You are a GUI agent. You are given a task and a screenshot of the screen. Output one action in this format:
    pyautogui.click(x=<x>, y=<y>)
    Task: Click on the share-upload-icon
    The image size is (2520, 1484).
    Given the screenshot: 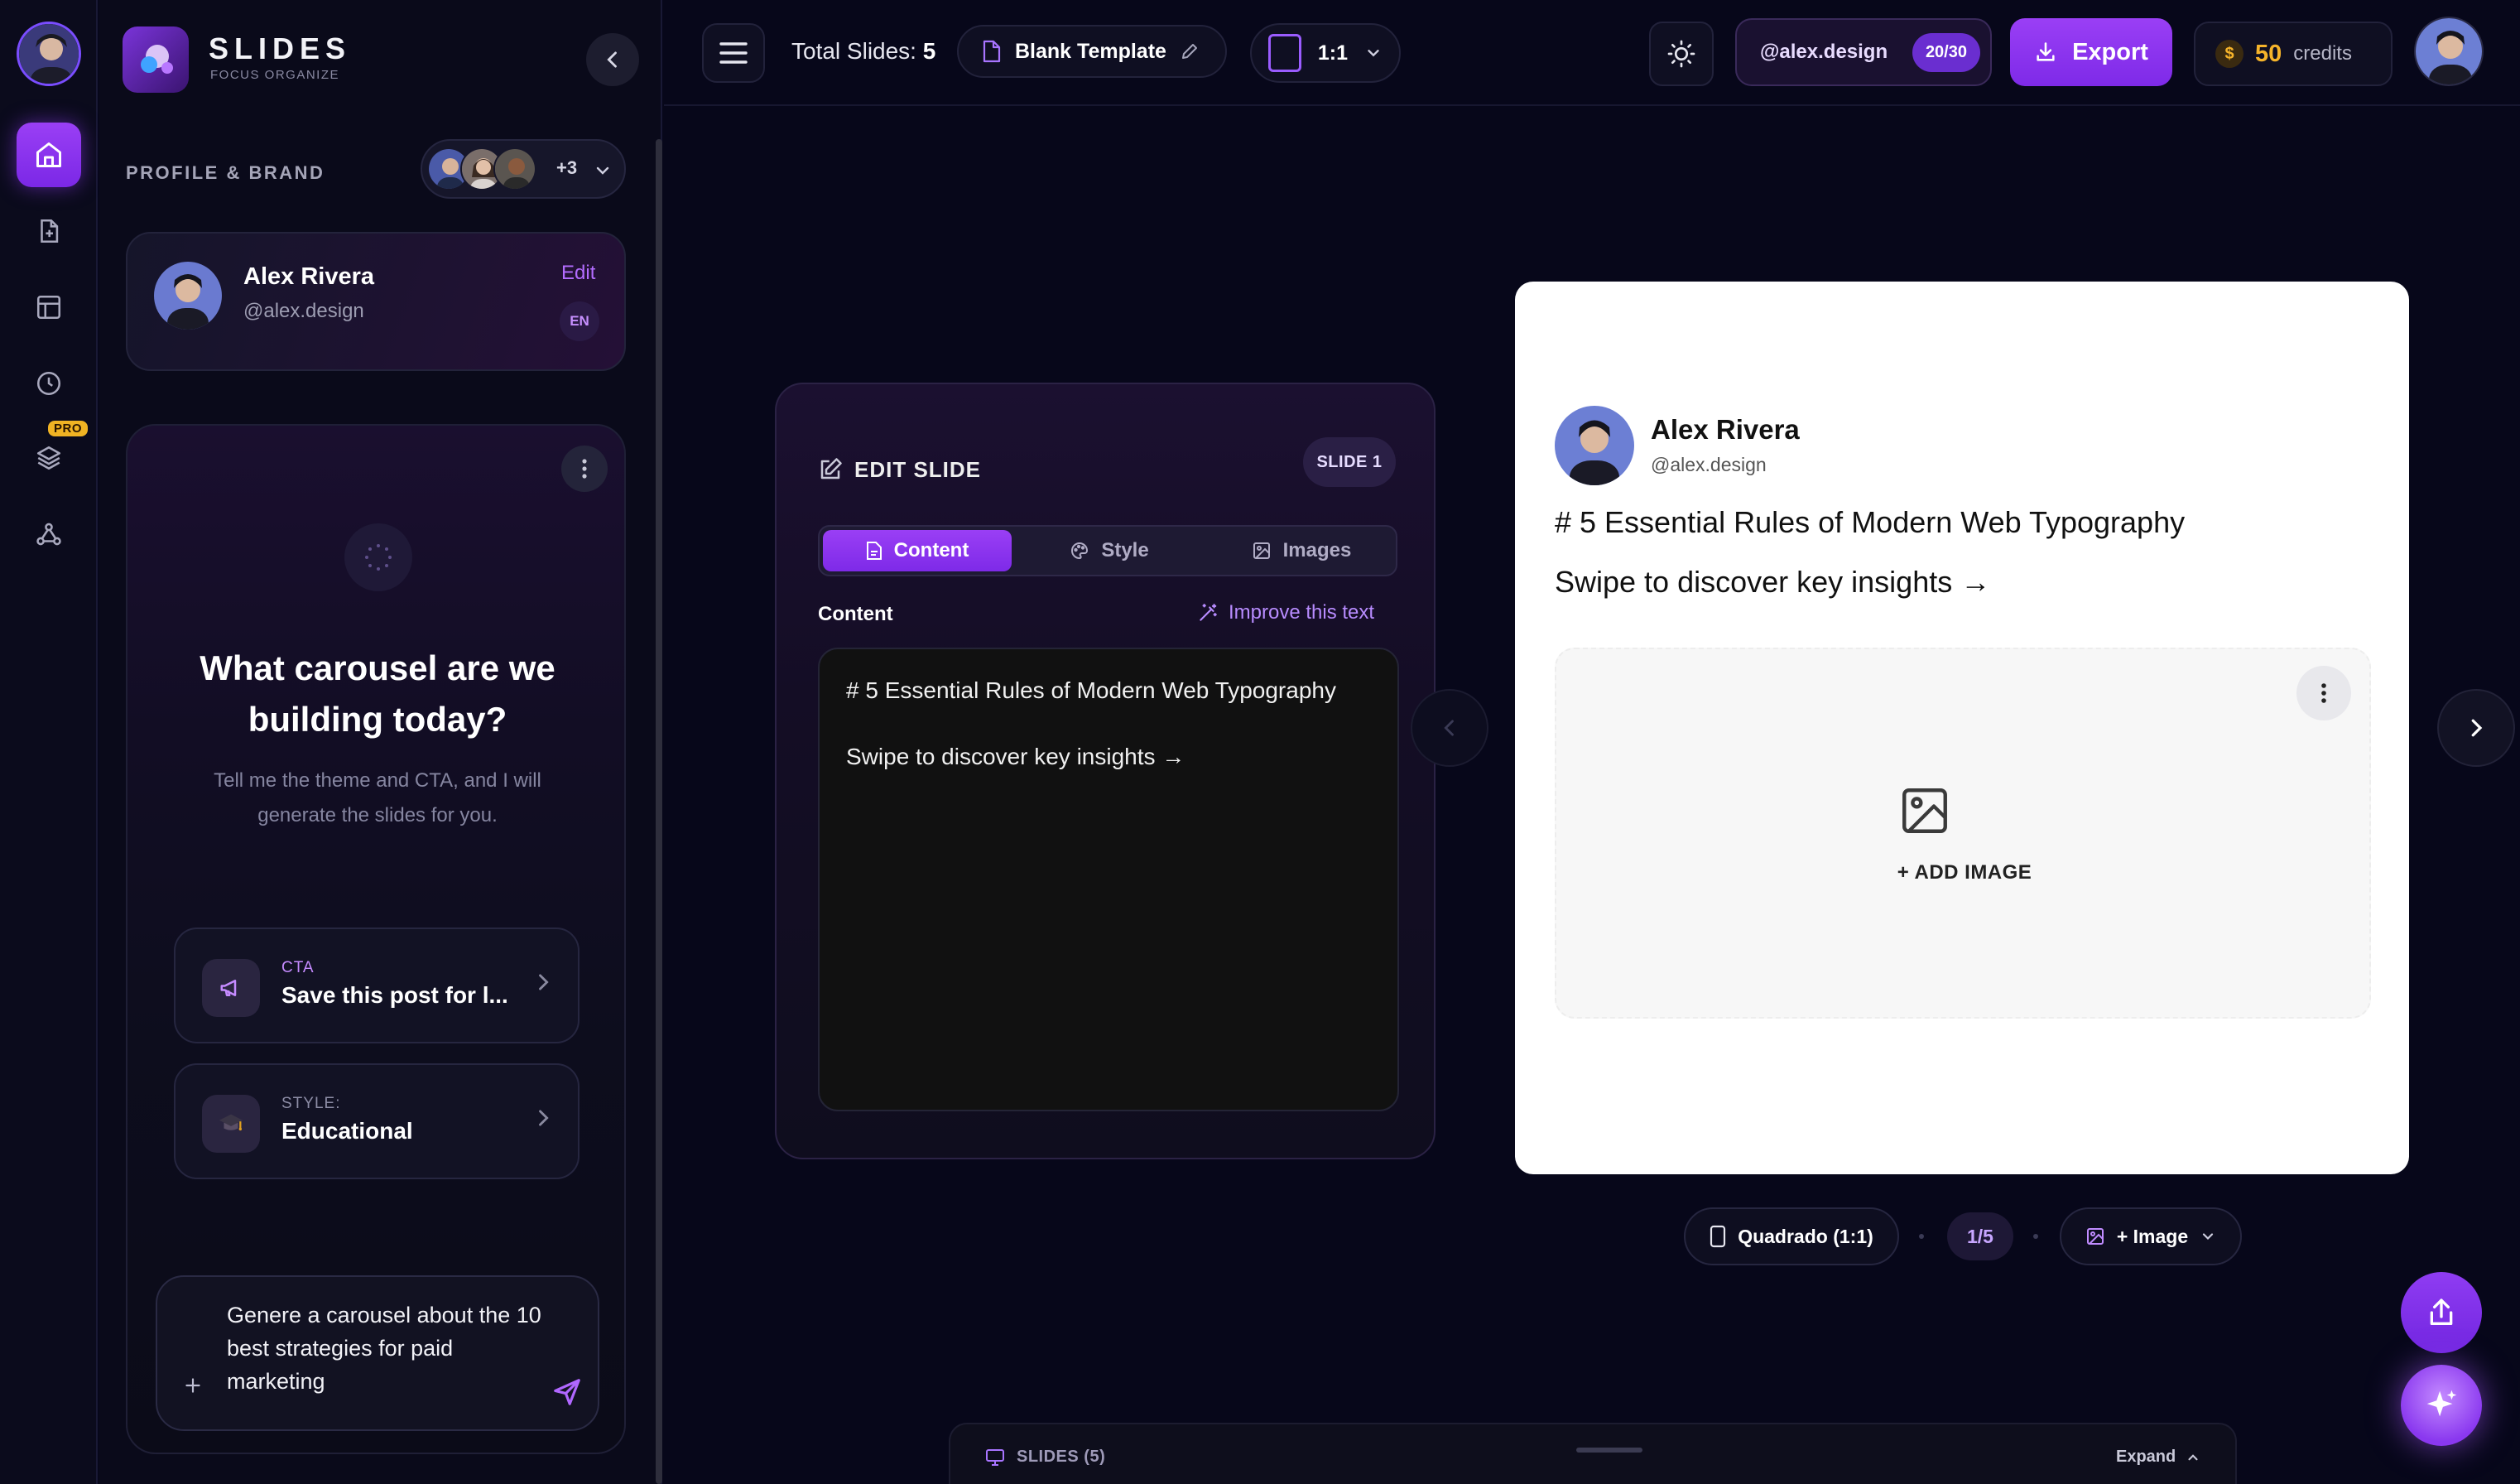 What is the action you would take?
    pyautogui.click(x=2441, y=1312)
    